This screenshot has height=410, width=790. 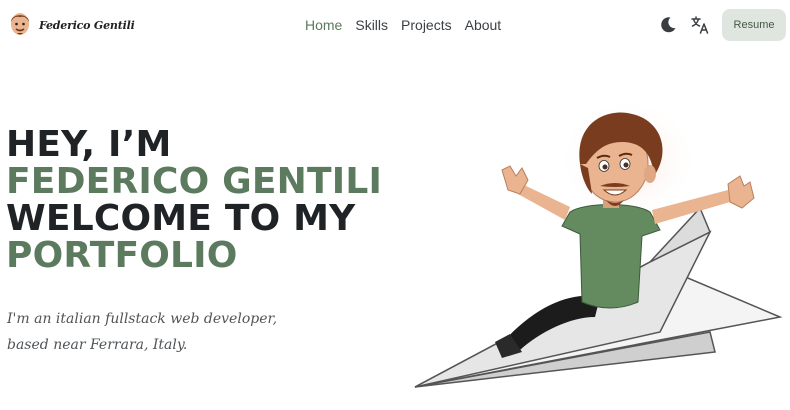 What do you see at coordinates (371, 25) in the screenshot?
I see `nav-link-skills: Skills` at bounding box center [371, 25].